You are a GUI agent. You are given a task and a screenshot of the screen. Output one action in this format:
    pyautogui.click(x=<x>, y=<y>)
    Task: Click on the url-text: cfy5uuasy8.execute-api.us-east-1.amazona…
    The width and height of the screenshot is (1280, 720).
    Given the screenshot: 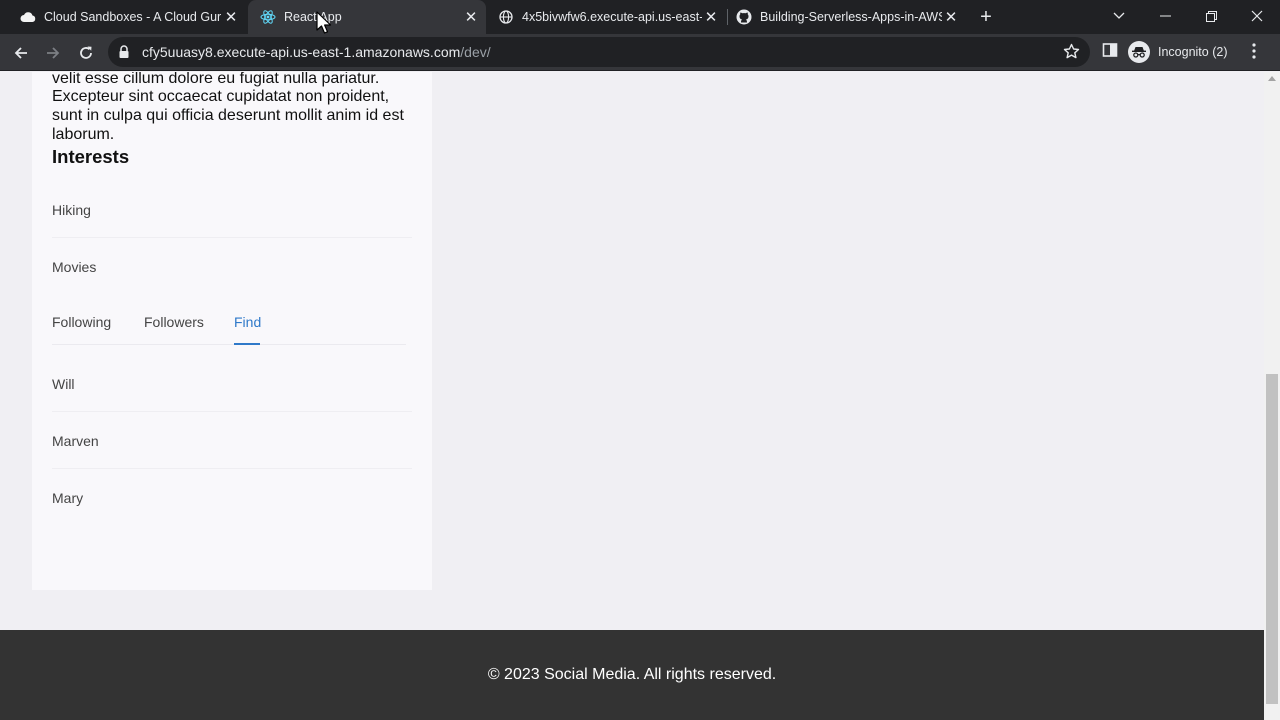 What is the action you would take?
    pyautogui.click(x=316, y=52)
    